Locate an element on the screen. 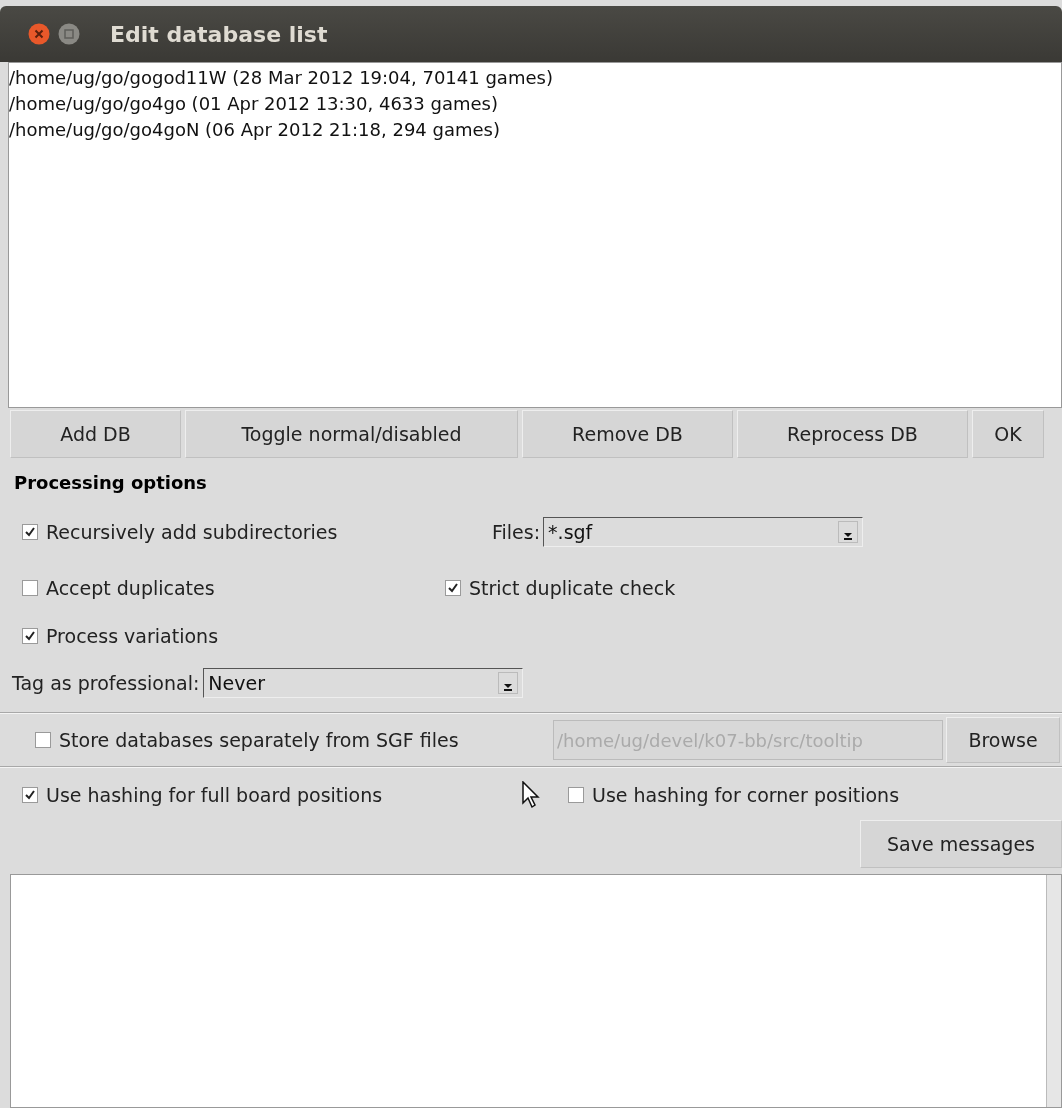  dialog-button: Add DB is located at coordinates (95, 434).